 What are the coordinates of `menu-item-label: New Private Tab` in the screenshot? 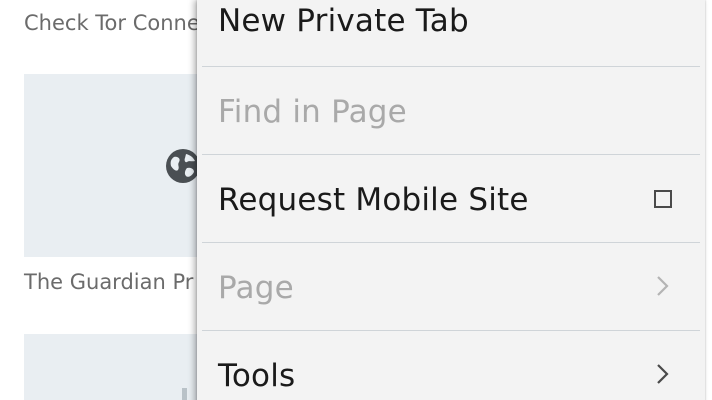 It's located at (343, 21).